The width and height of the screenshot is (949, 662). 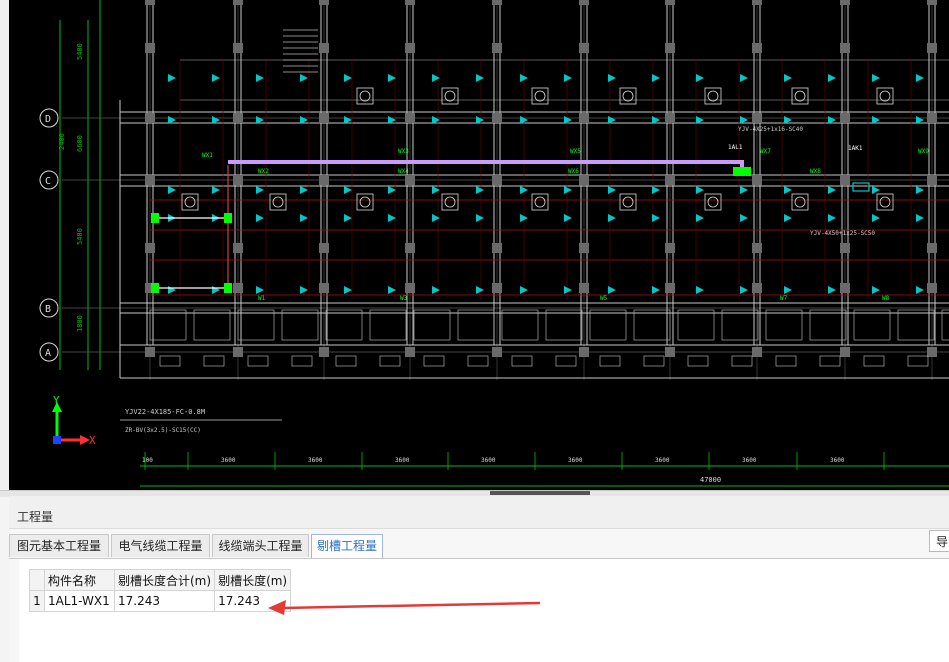 What do you see at coordinates (260, 545) in the screenshot?
I see `tab-cable-end-quantity: 线缆端头工程量` at bounding box center [260, 545].